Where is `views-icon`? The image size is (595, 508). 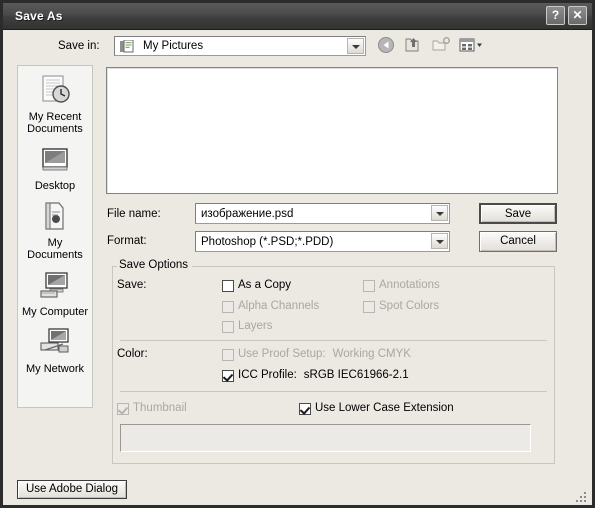 views-icon is located at coordinates (470, 45).